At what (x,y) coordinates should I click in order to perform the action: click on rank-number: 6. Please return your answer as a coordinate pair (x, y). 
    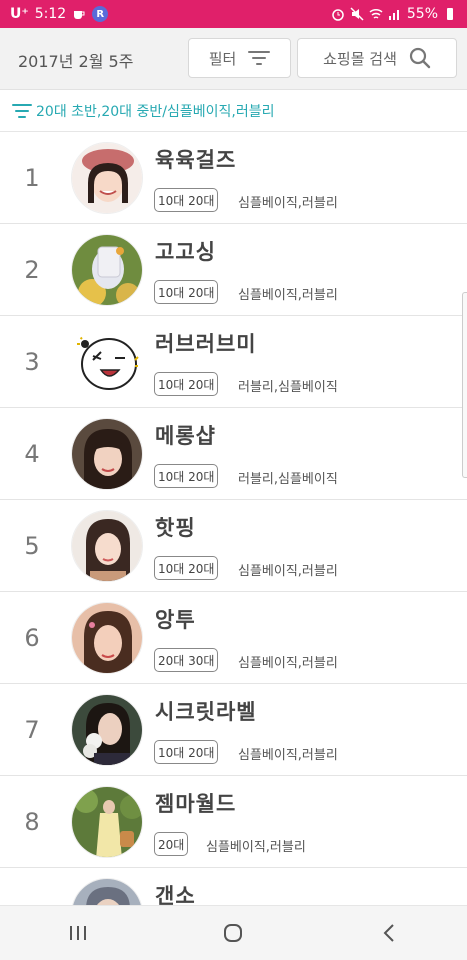
    Looking at the image, I should click on (32, 638).